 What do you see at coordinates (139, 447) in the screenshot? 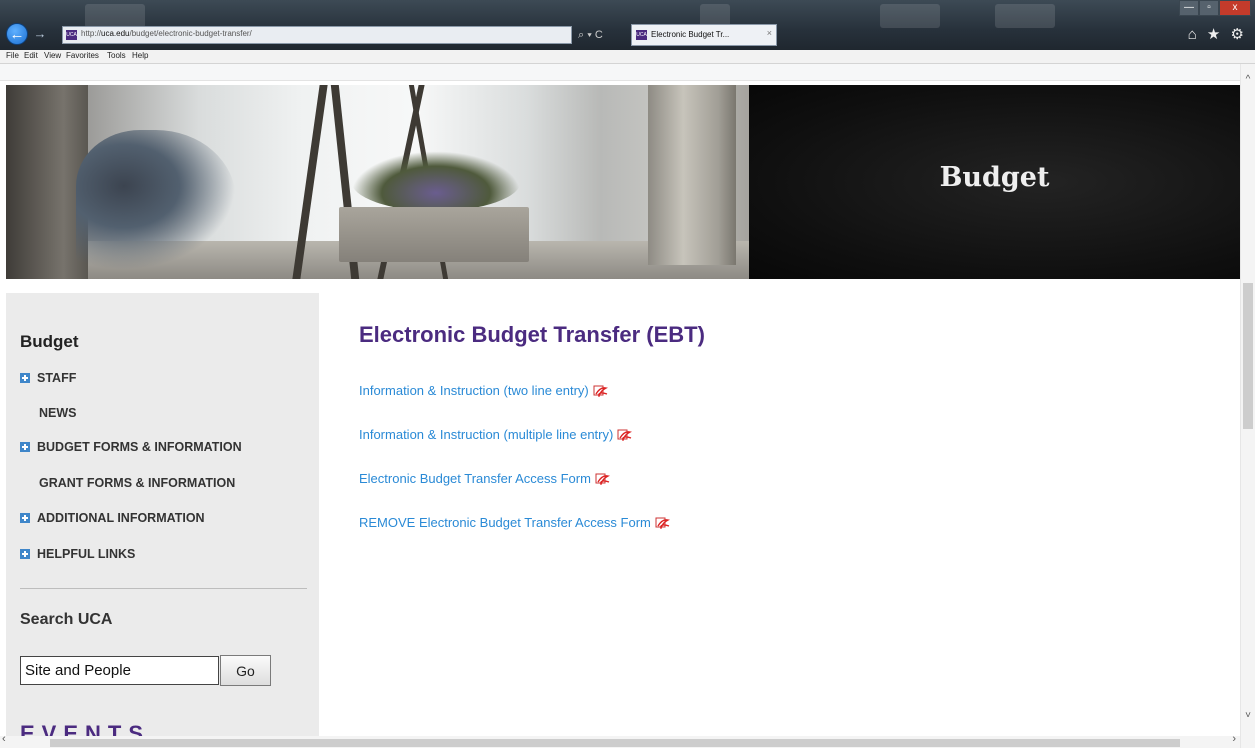
I see `sidebar-item-label: BUDGET FORMS & INFORMATION` at bounding box center [139, 447].